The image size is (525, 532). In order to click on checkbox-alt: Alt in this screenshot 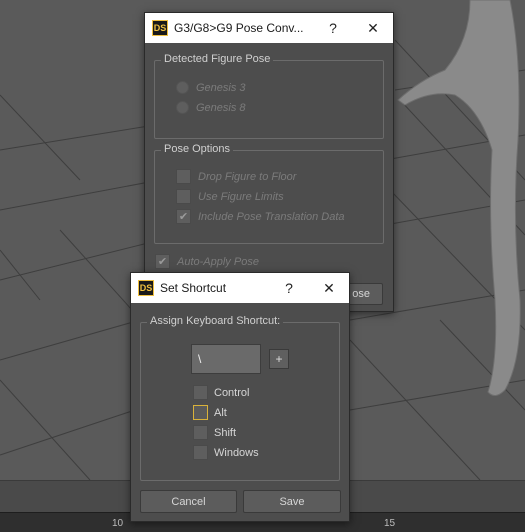, I will do `click(210, 412)`.